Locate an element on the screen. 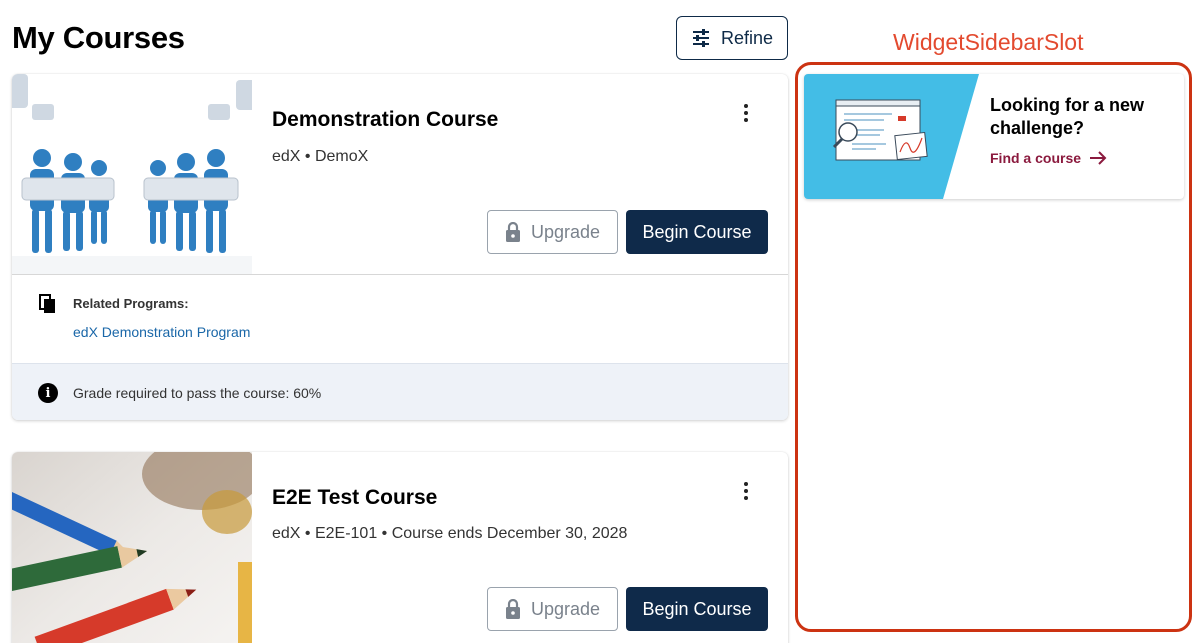 This screenshot has width=1198, height=643. related-program-link: edX Demonstration Program is located at coordinates (161, 332).